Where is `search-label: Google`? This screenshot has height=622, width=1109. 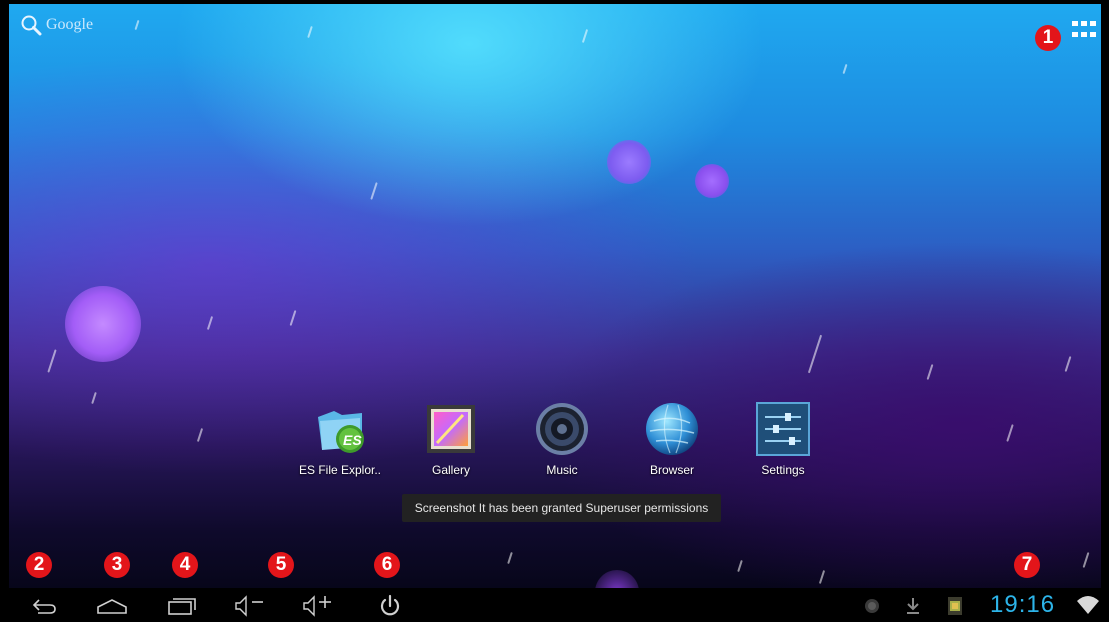 search-label: Google is located at coordinates (70, 24).